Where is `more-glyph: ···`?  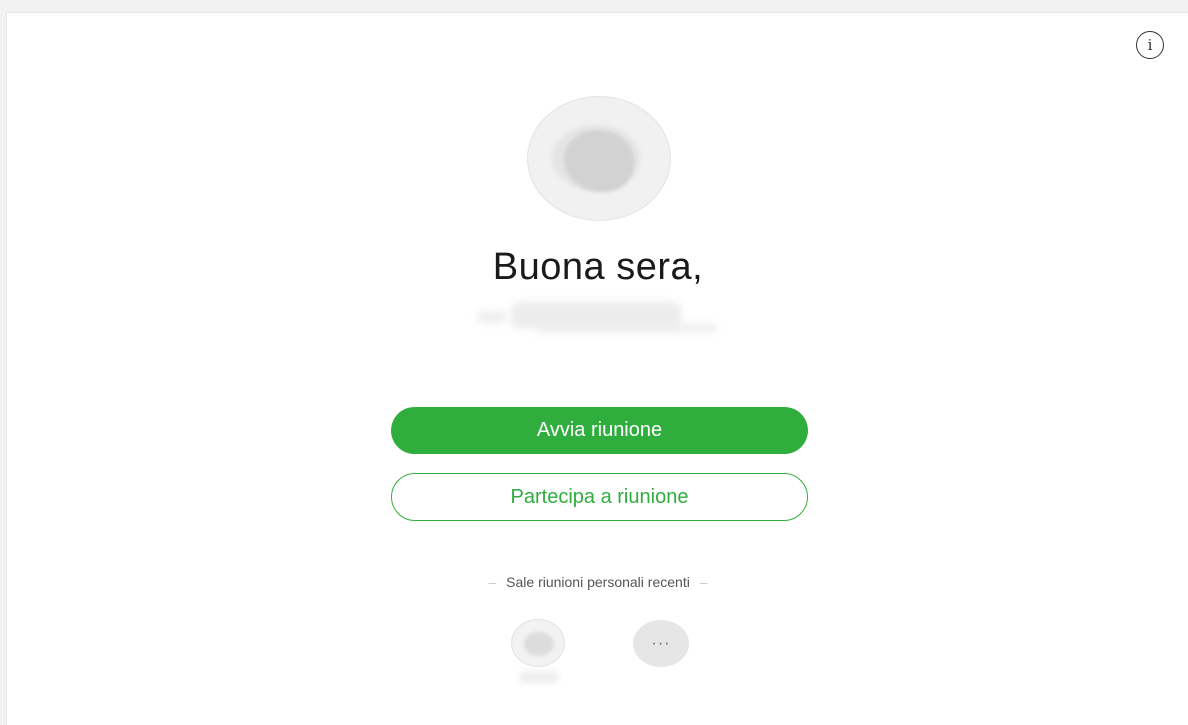 more-glyph: ··· is located at coordinates (661, 643).